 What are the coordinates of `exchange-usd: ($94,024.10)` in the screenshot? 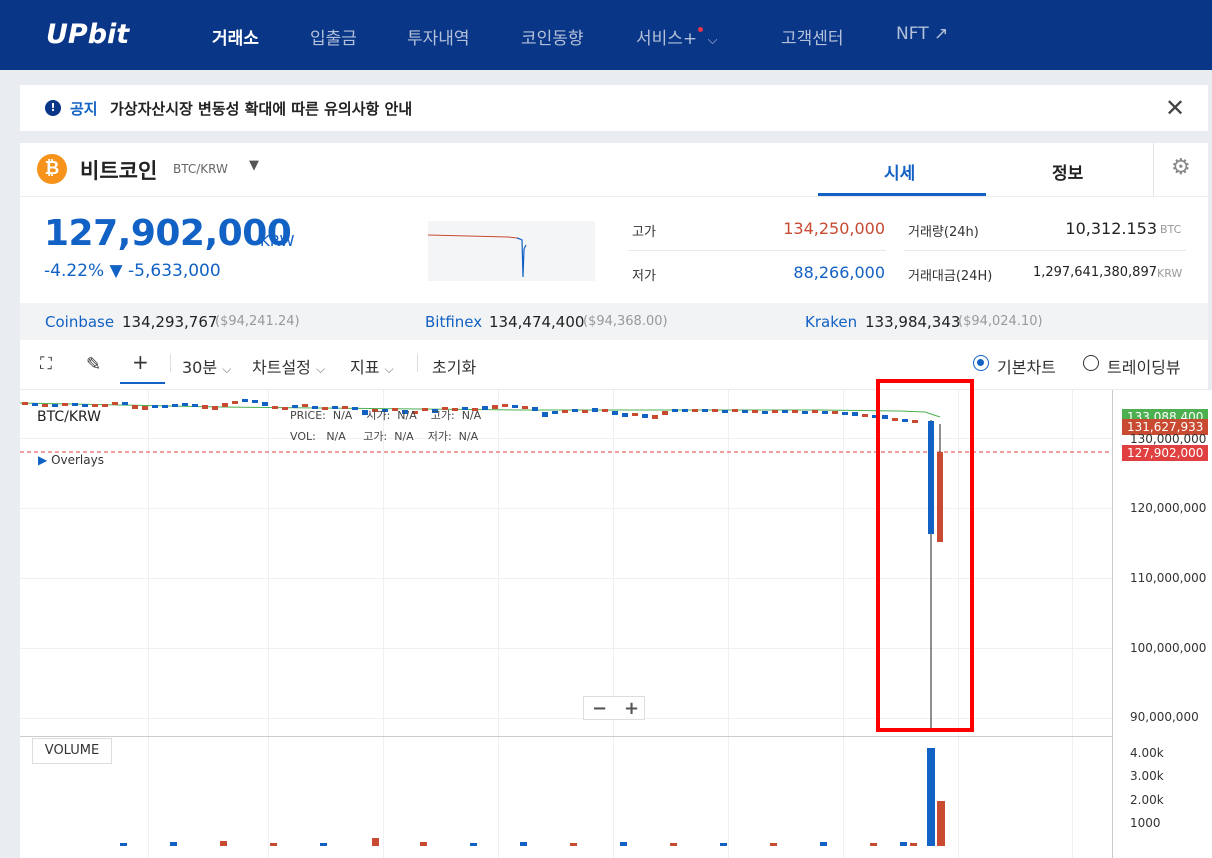 It's located at (1000, 321).